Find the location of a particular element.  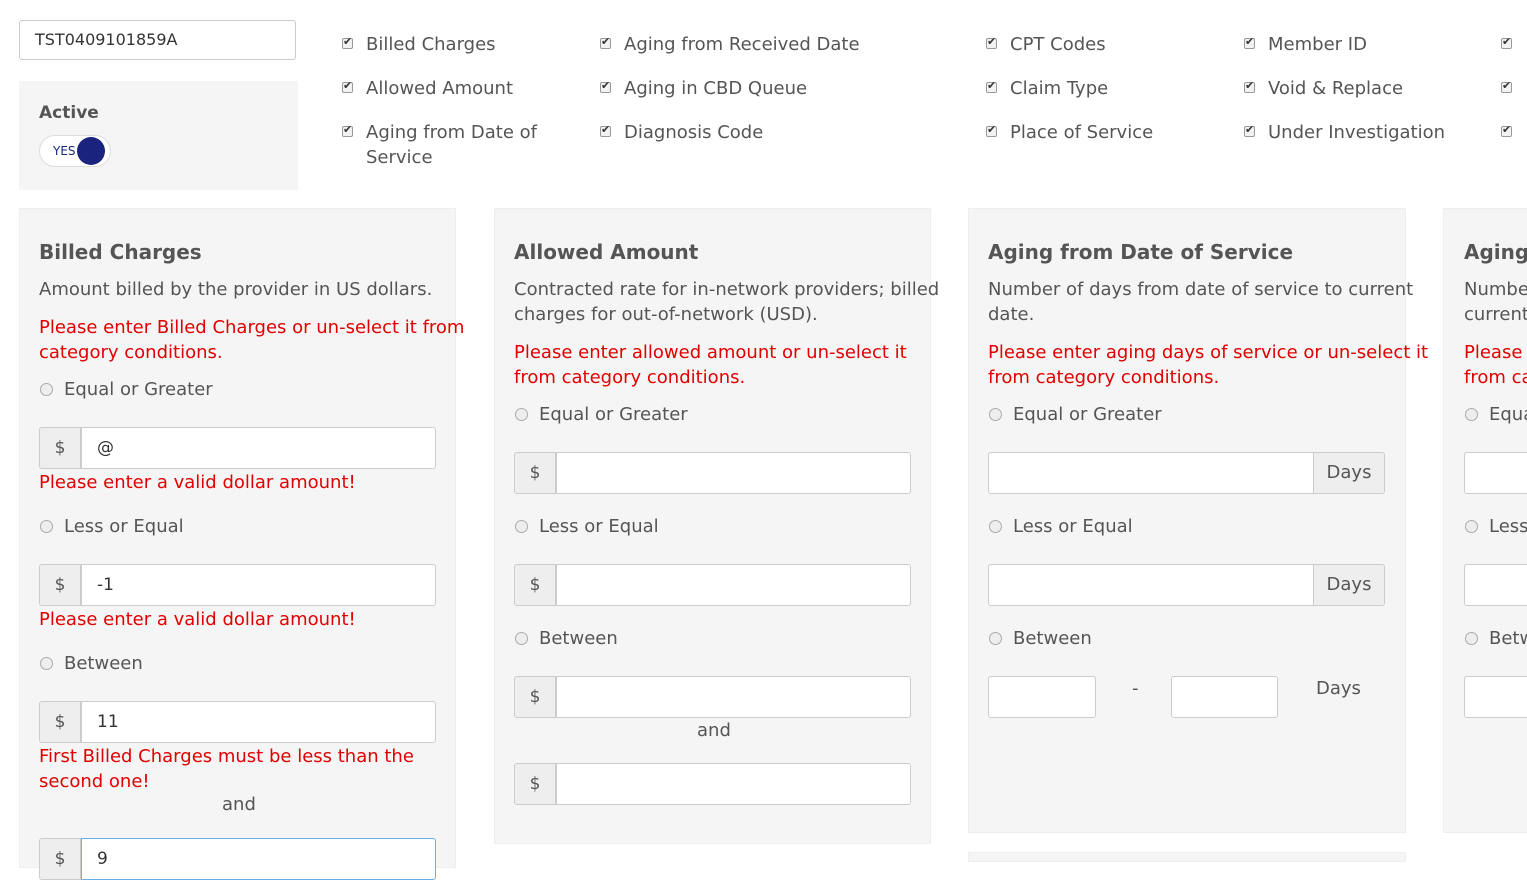

aging-partial-le-input is located at coordinates (1495, 585).